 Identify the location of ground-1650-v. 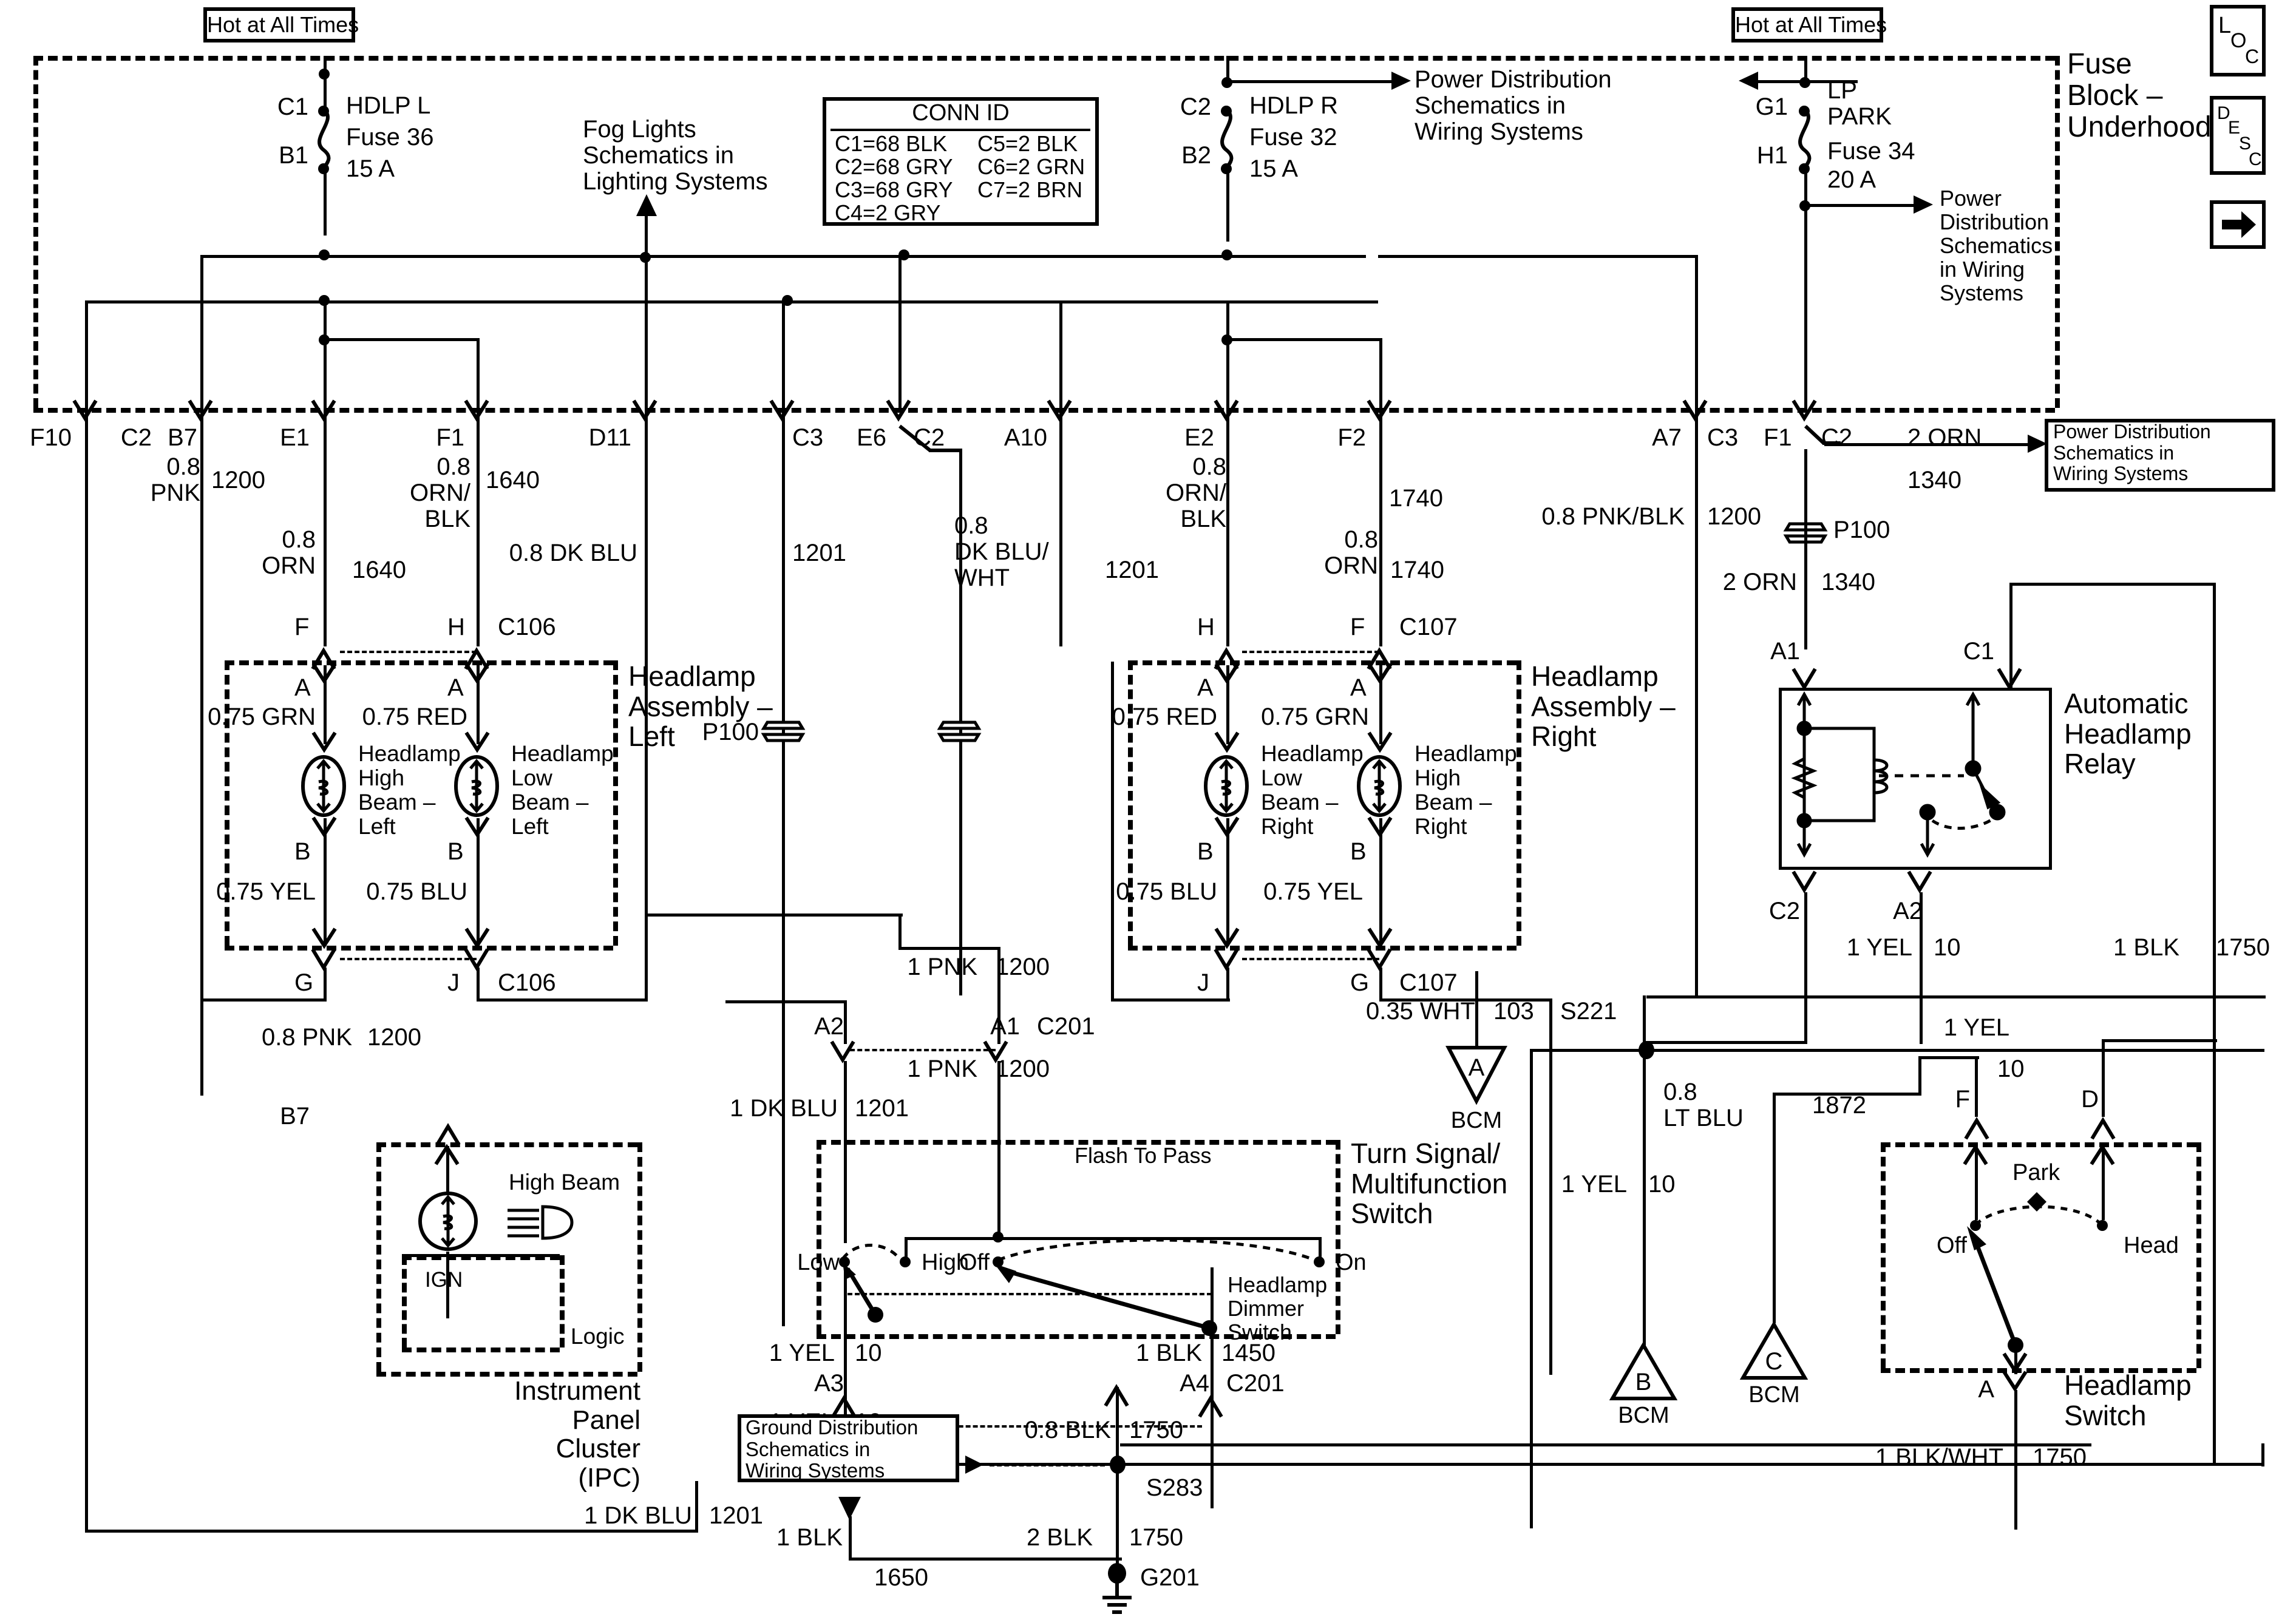
(850, 1538).